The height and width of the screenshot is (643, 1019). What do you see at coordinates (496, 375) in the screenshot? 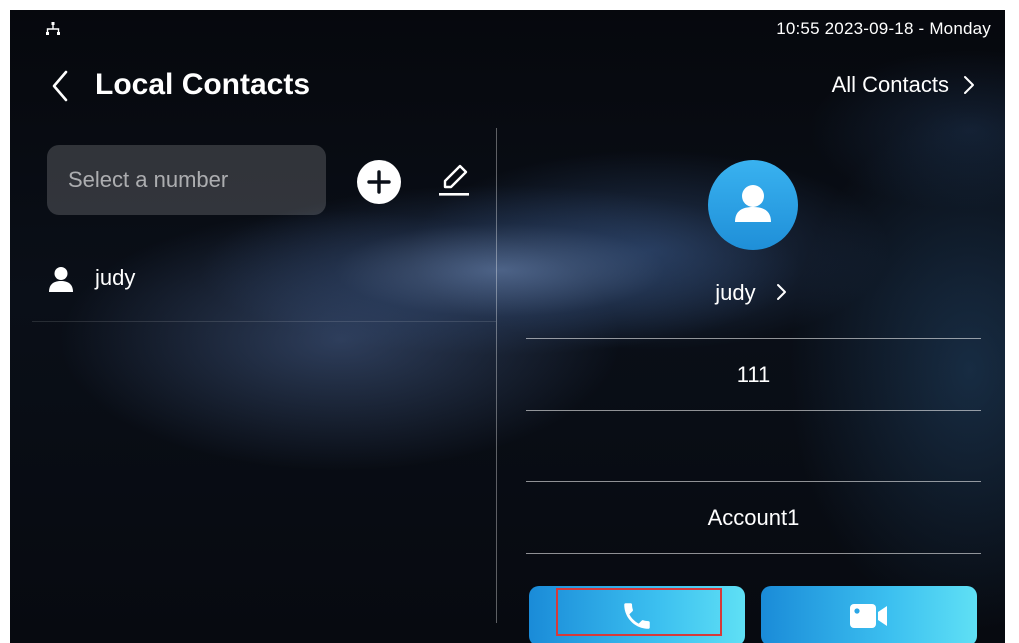
I see `panel-divider` at bounding box center [496, 375].